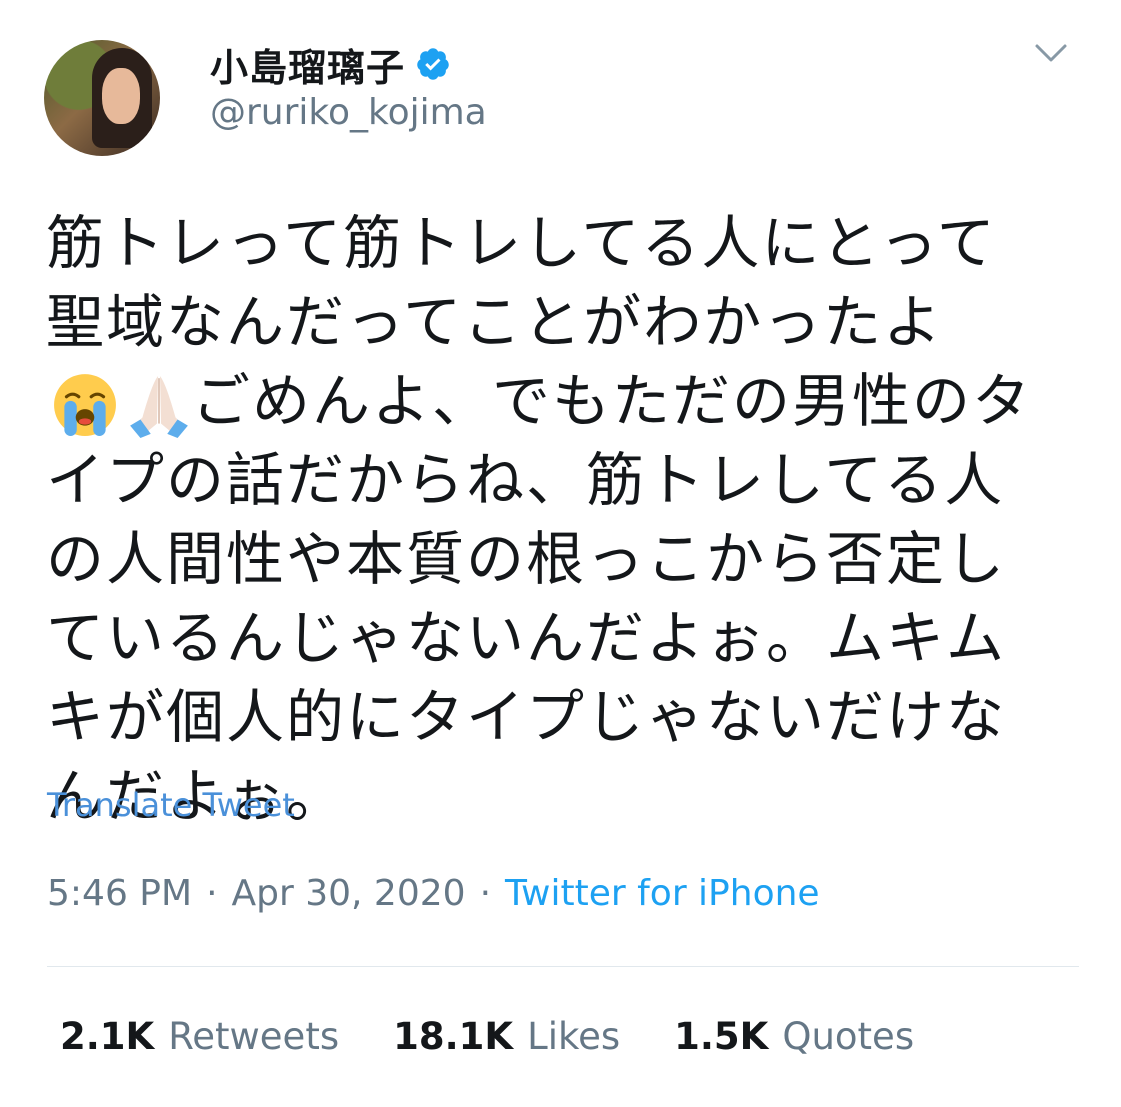 This screenshot has height=1107, width=1121. Describe the element at coordinates (1051, 53) in the screenshot. I see `chevron-down-icon` at that location.